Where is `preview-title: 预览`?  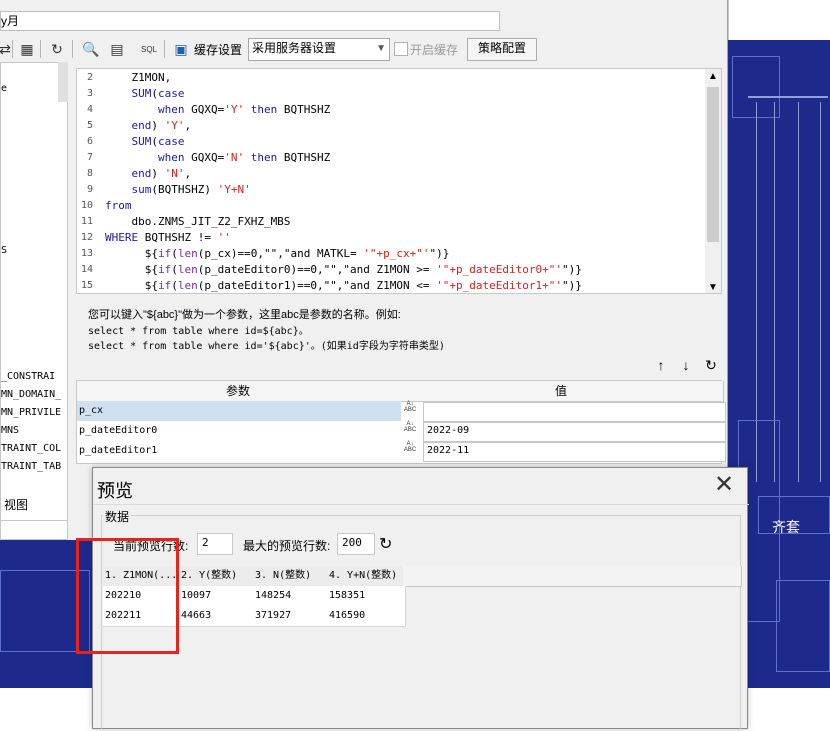 preview-title: 预览 is located at coordinates (115, 491).